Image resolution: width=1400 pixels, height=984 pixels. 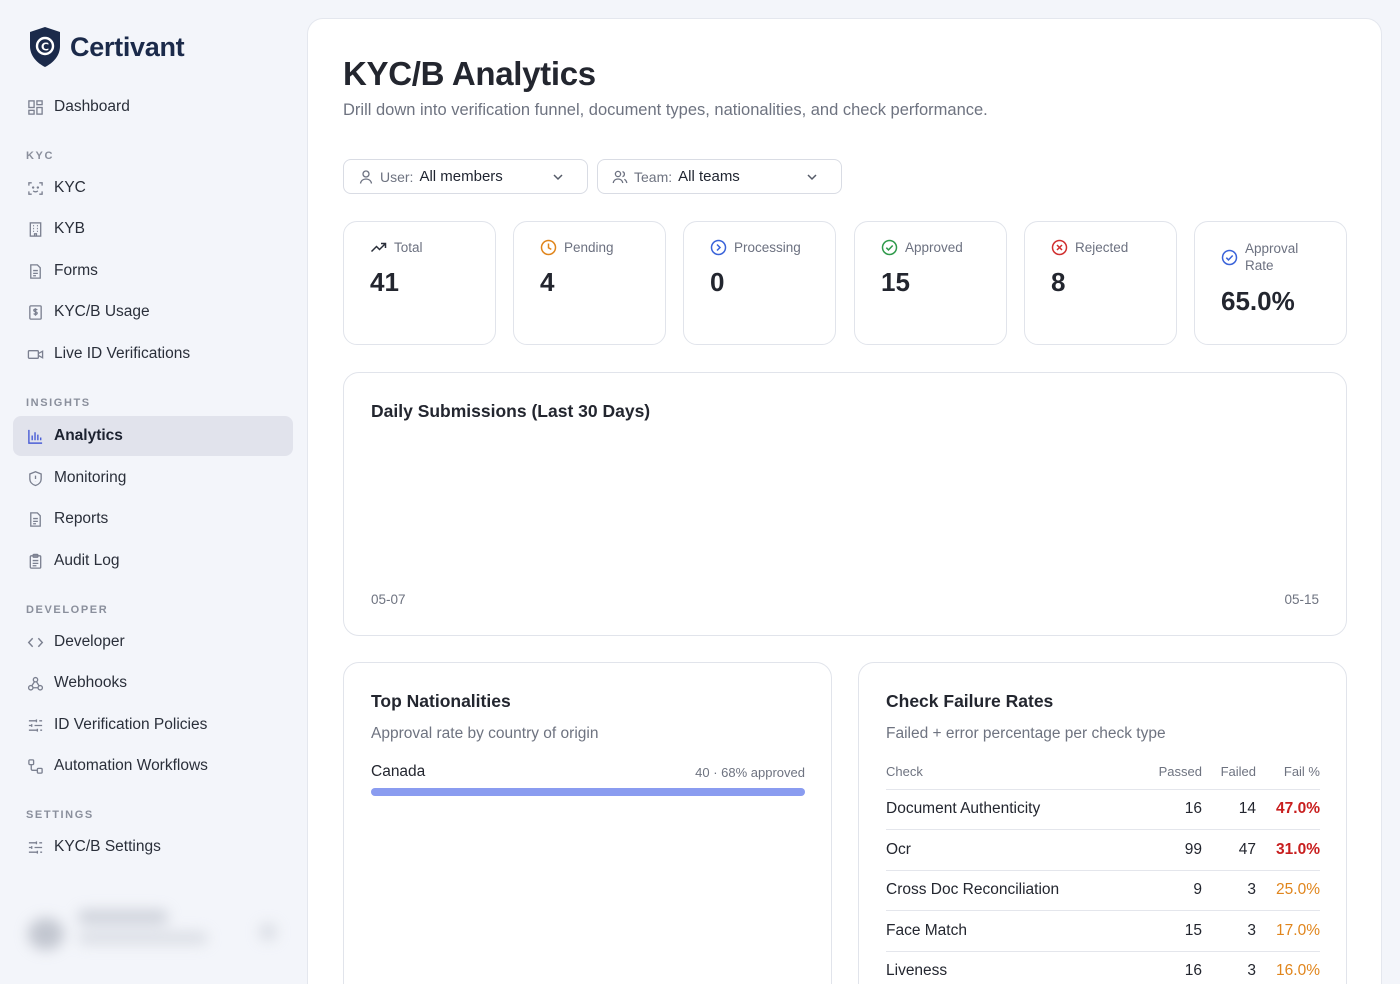 I want to click on sidebar-item-label: Live ID Verifications, so click(x=122, y=353).